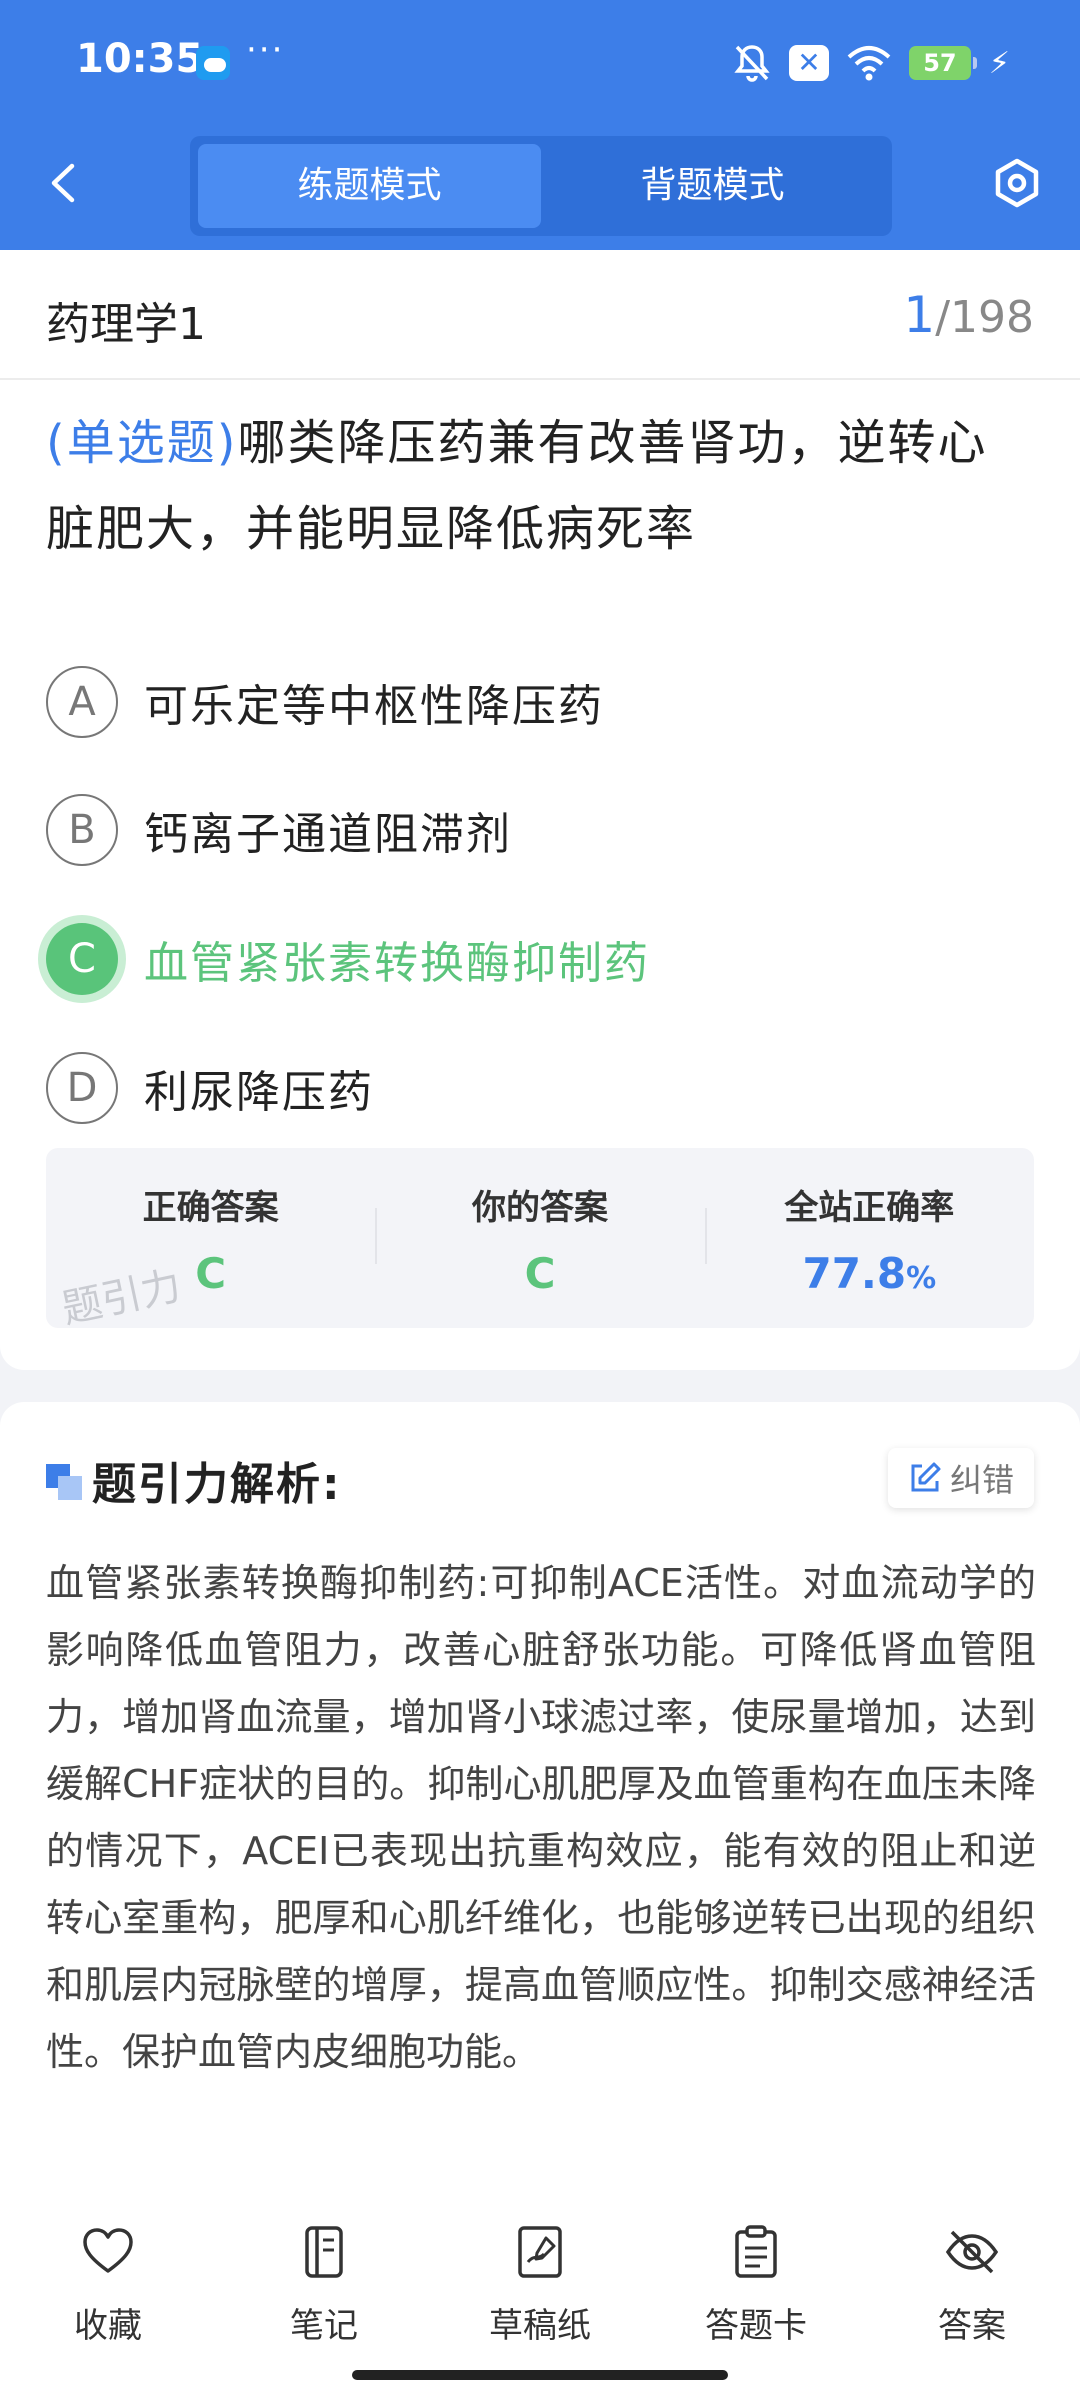  What do you see at coordinates (64, 1482) in the screenshot?
I see `section-icon` at bounding box center [64, 1482].